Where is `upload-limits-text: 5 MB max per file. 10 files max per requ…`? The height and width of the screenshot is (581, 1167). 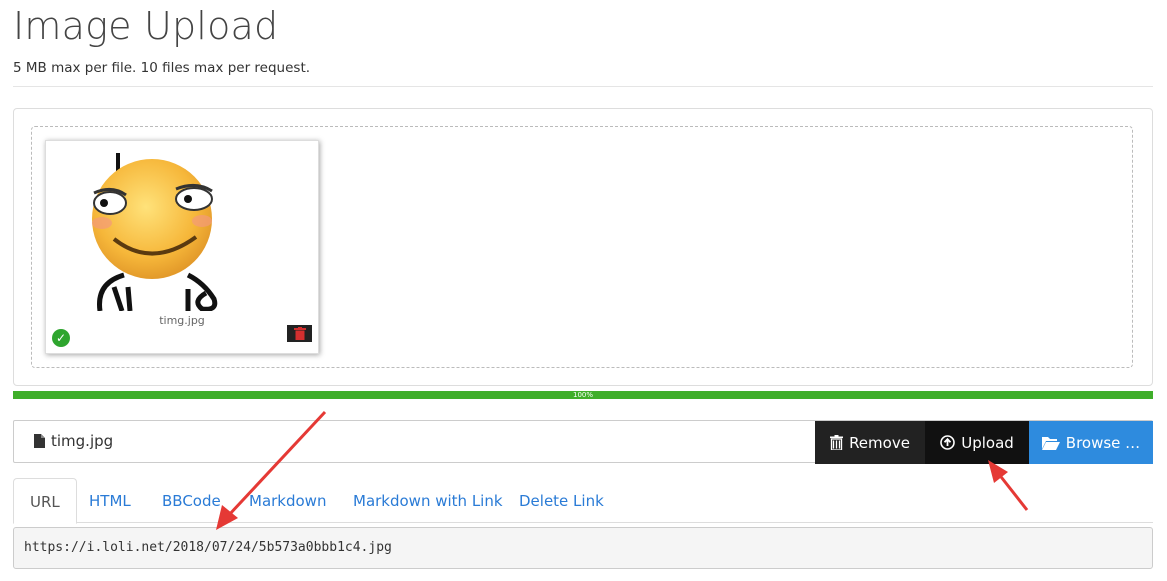 upload-limits-text: 5 MB max per file. 10 files max per requ… is located at coordinates (162, 68).